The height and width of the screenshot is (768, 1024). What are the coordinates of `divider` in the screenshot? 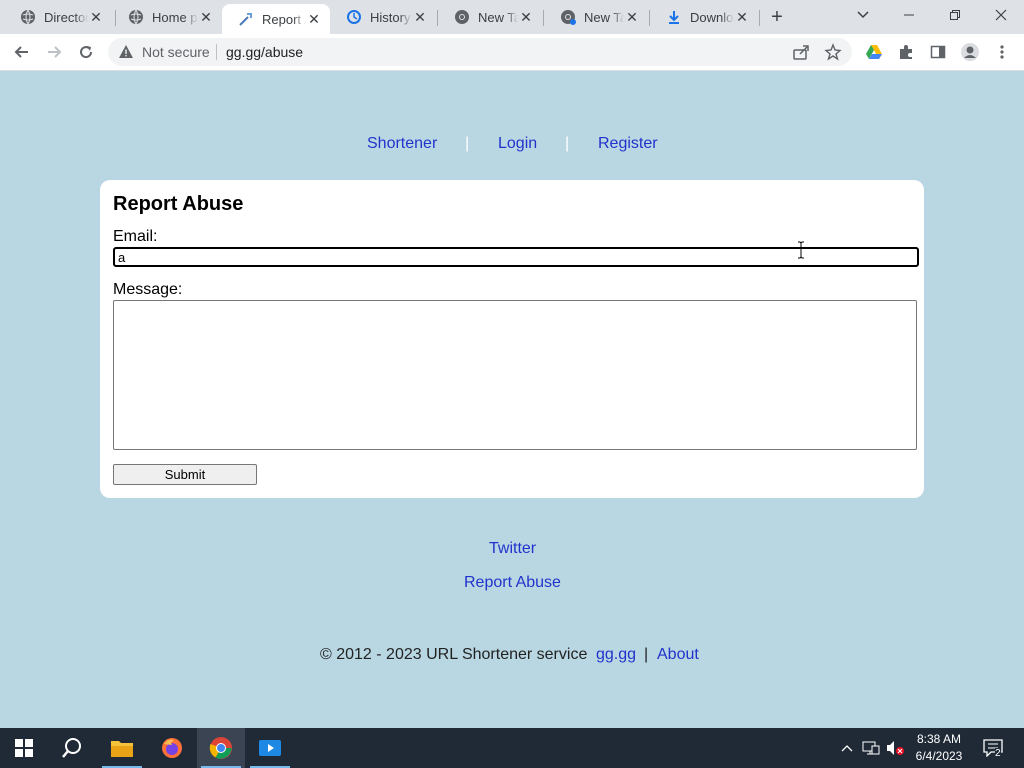 It's located at (216, 52).